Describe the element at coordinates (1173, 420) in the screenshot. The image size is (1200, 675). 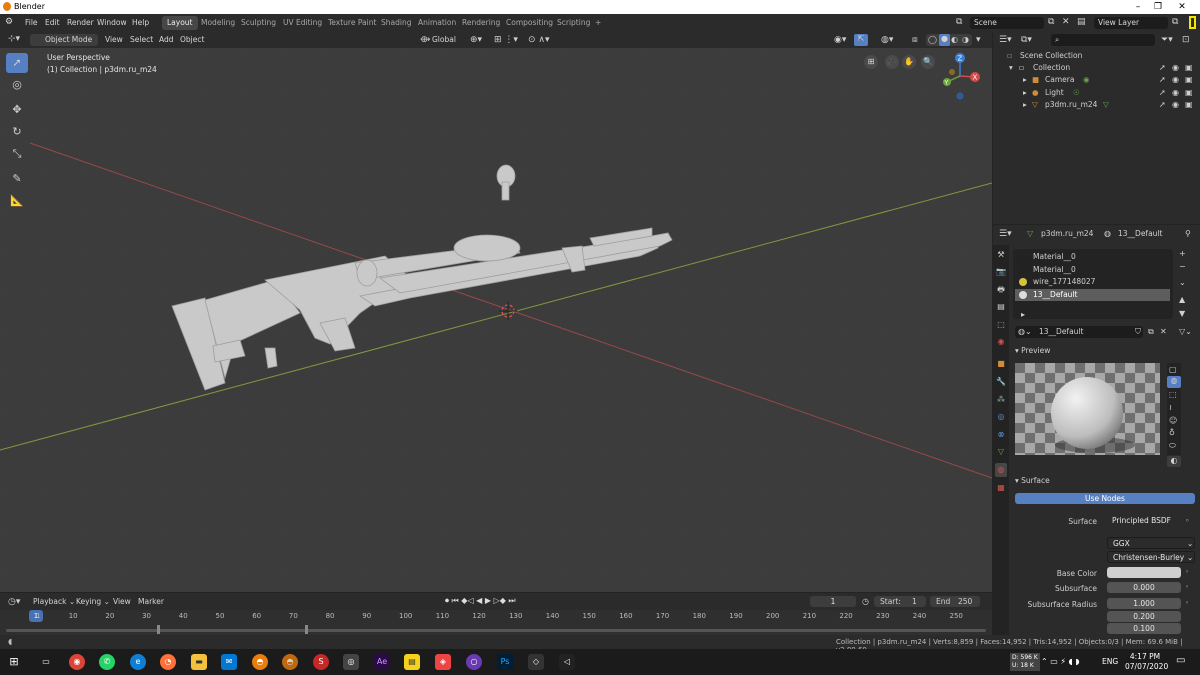
I see `preview-monkey-icon: ☺` at that location.